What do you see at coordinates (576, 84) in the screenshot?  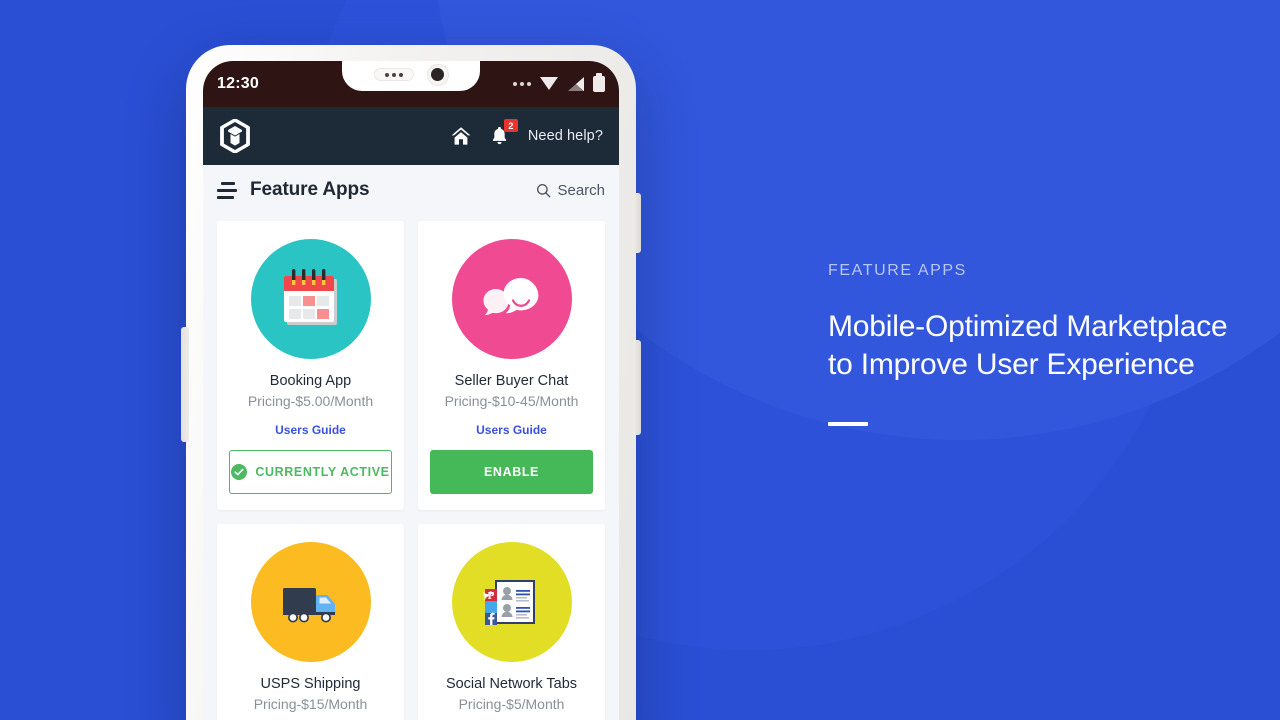 I see `signal-icon` at bounding box center [576, 84].